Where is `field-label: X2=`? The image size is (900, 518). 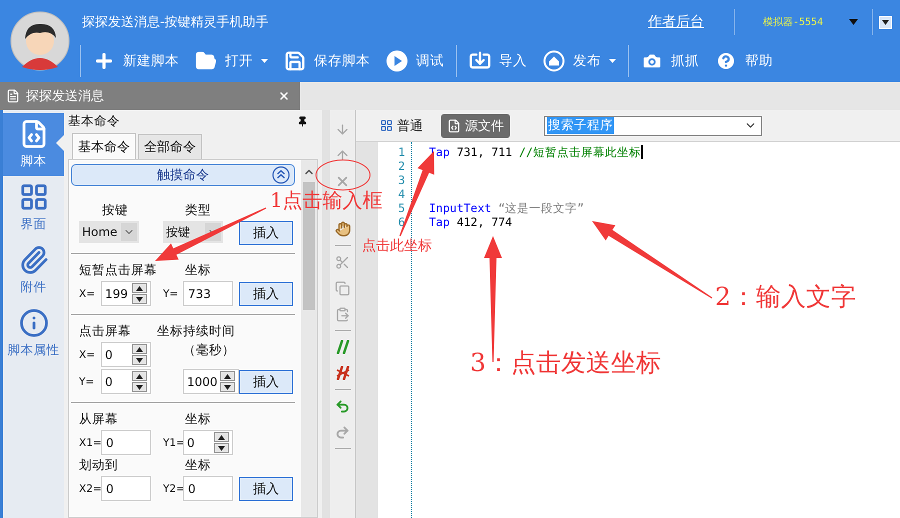 field-label: X2= is located at coordinates (90, 488).